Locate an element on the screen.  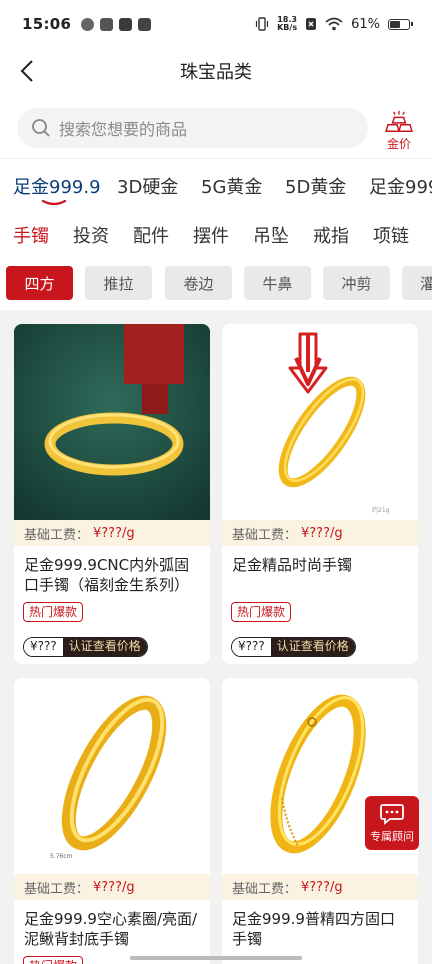
check-circle-icon is located at coordinates (88, 24).